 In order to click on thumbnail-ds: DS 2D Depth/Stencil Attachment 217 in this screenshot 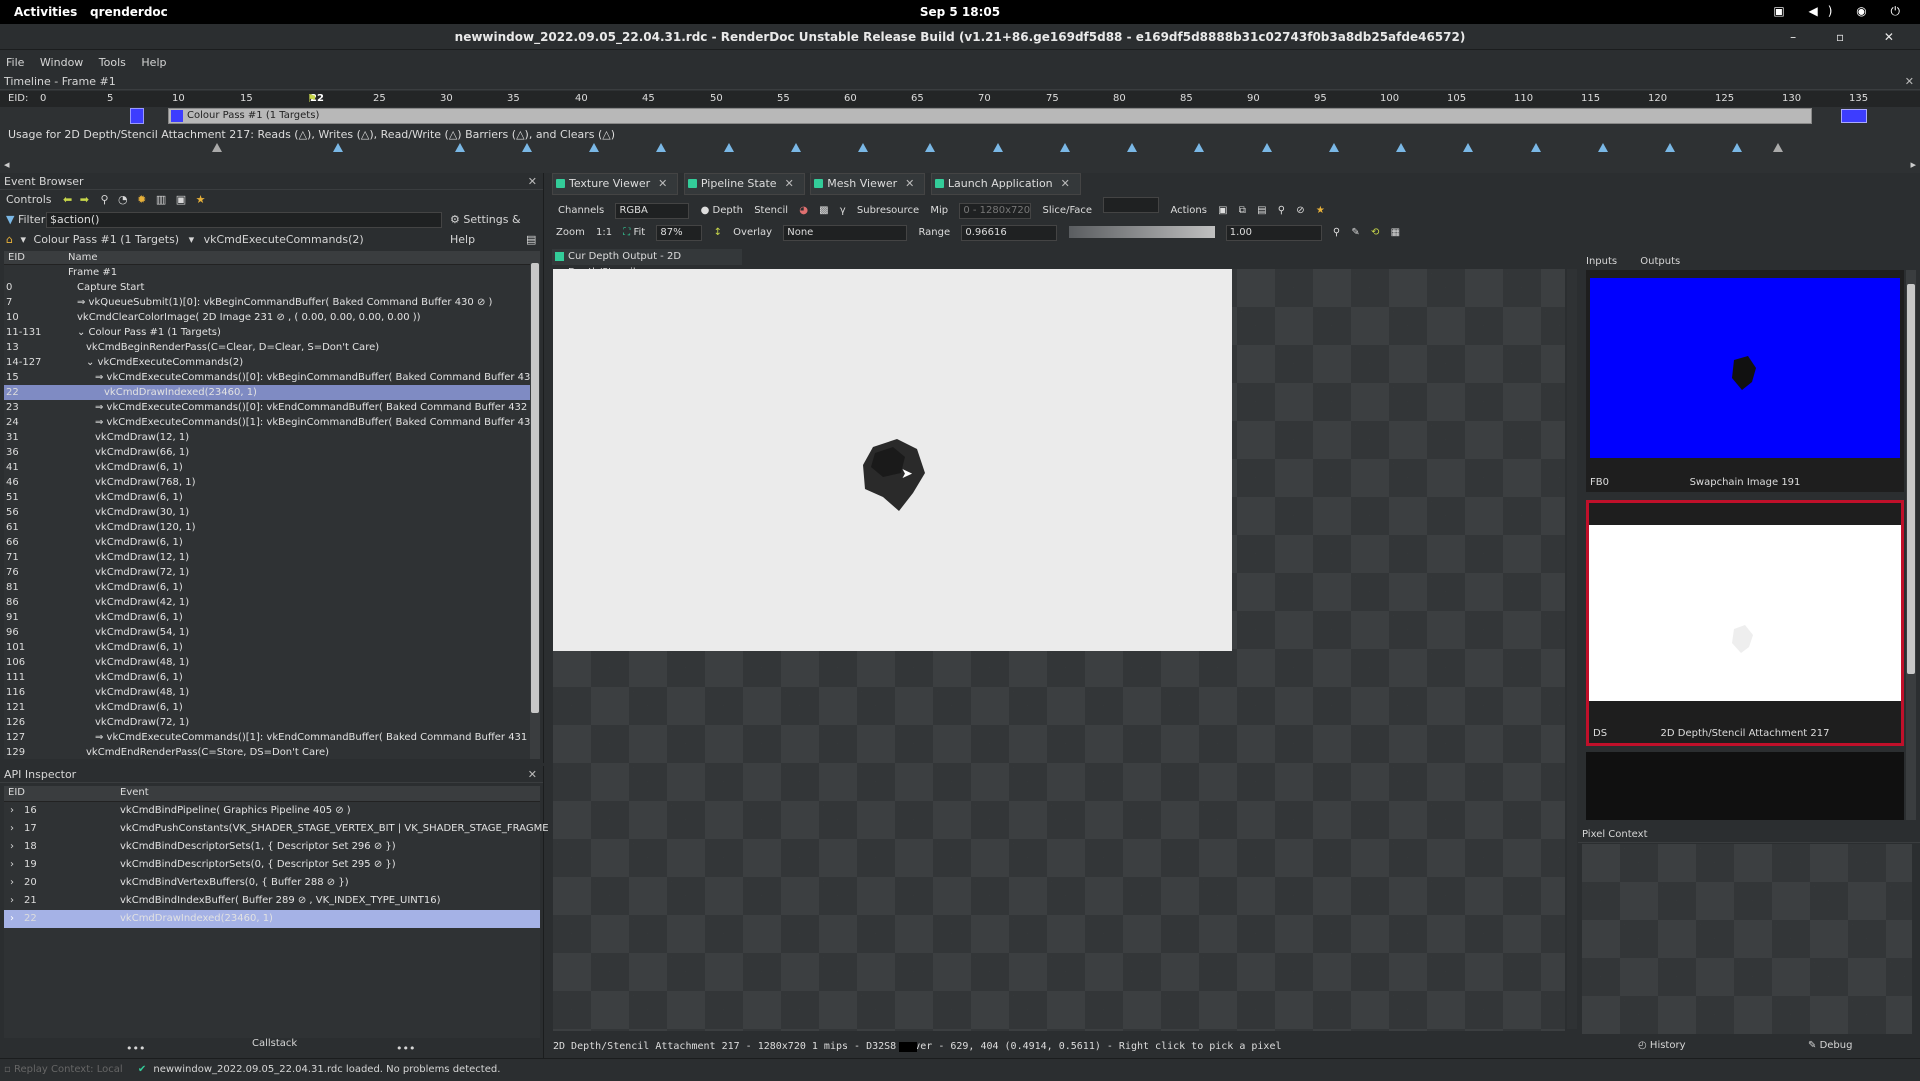, I will do `click(1745, 623)`.